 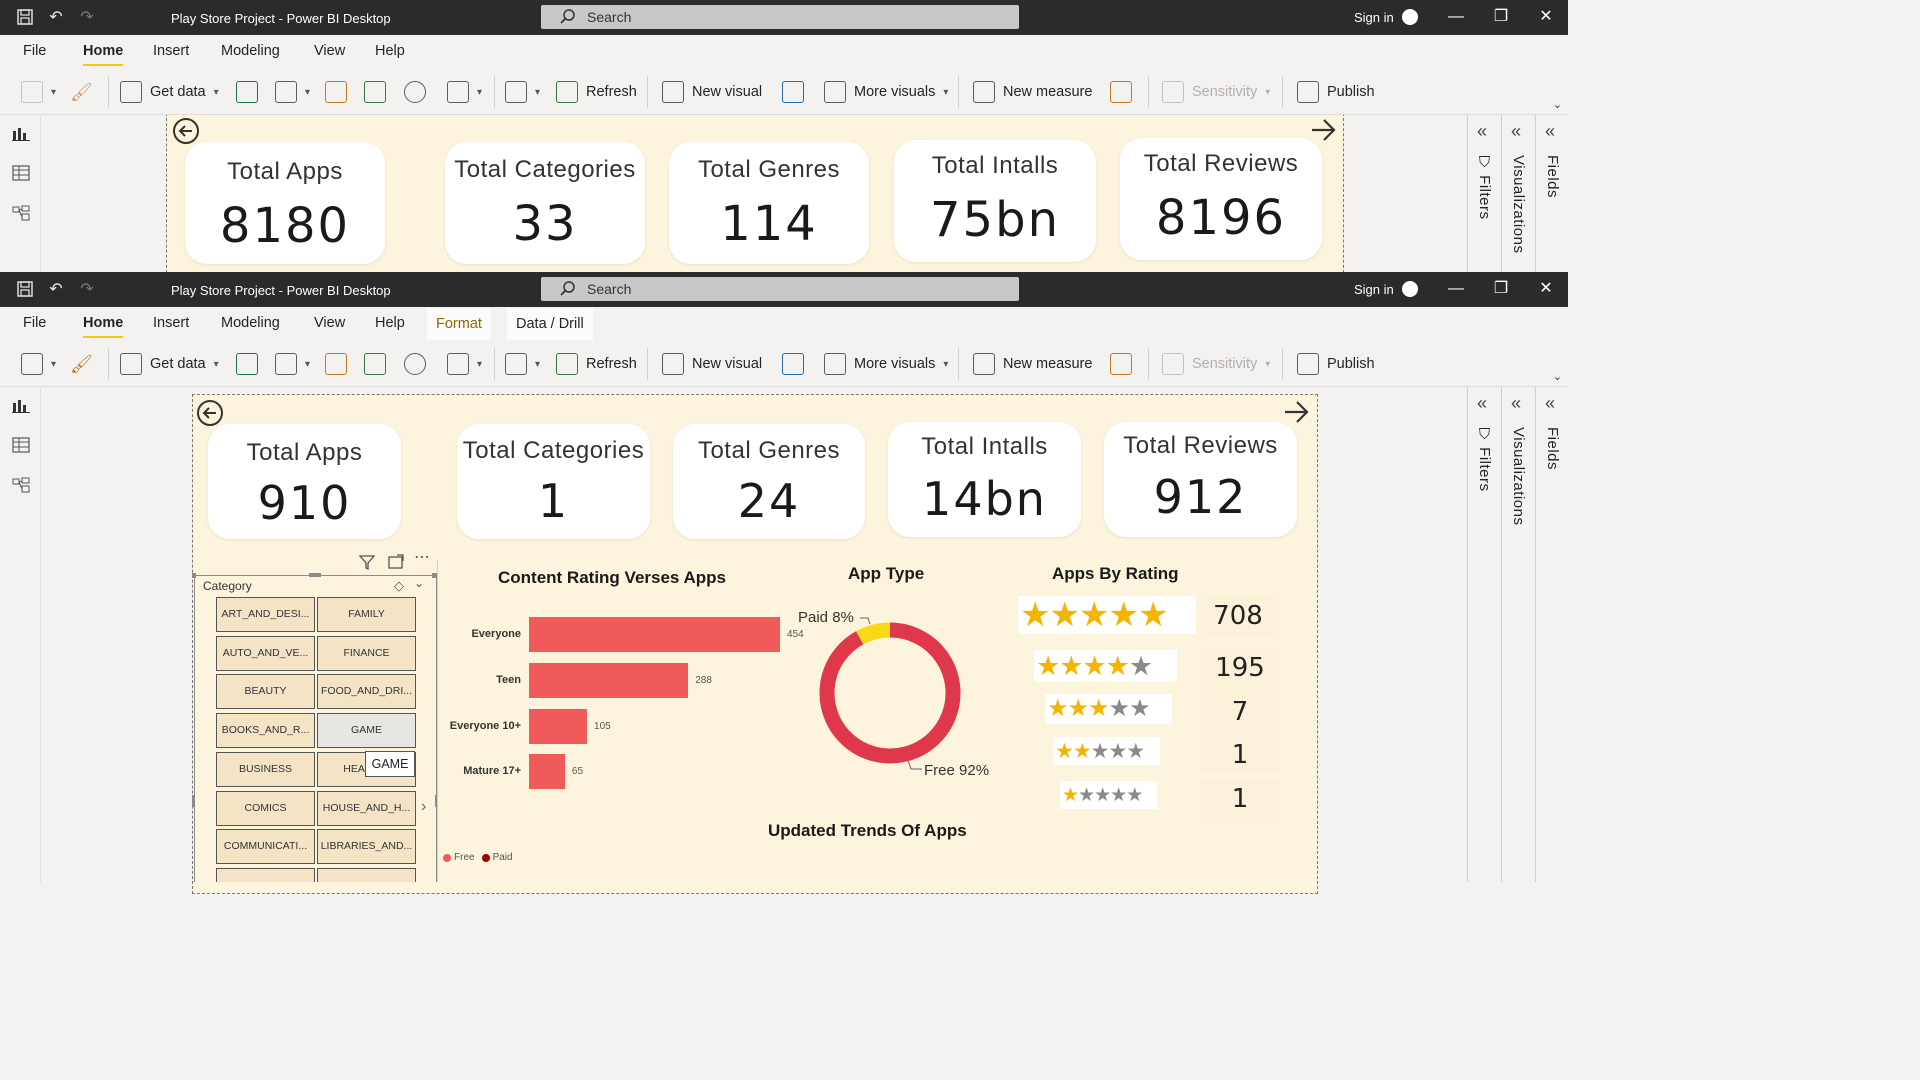 What do you see at coordinates (890, 693) in the screenshot?
I see `donut-slice-free` at bounding box center [890, 693].